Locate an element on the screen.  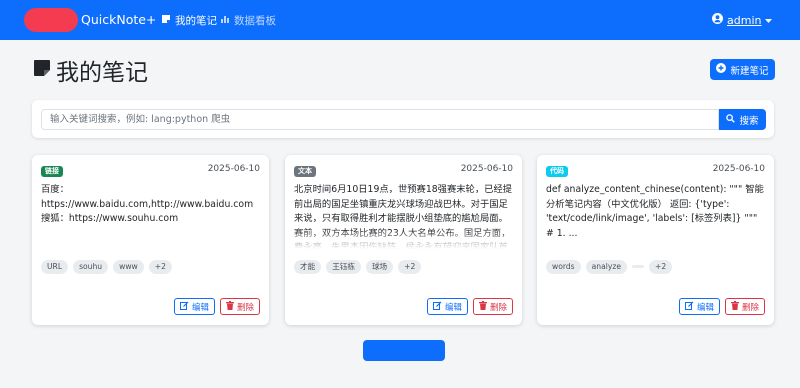
tag: analyze is located at coordinates (606, 267).